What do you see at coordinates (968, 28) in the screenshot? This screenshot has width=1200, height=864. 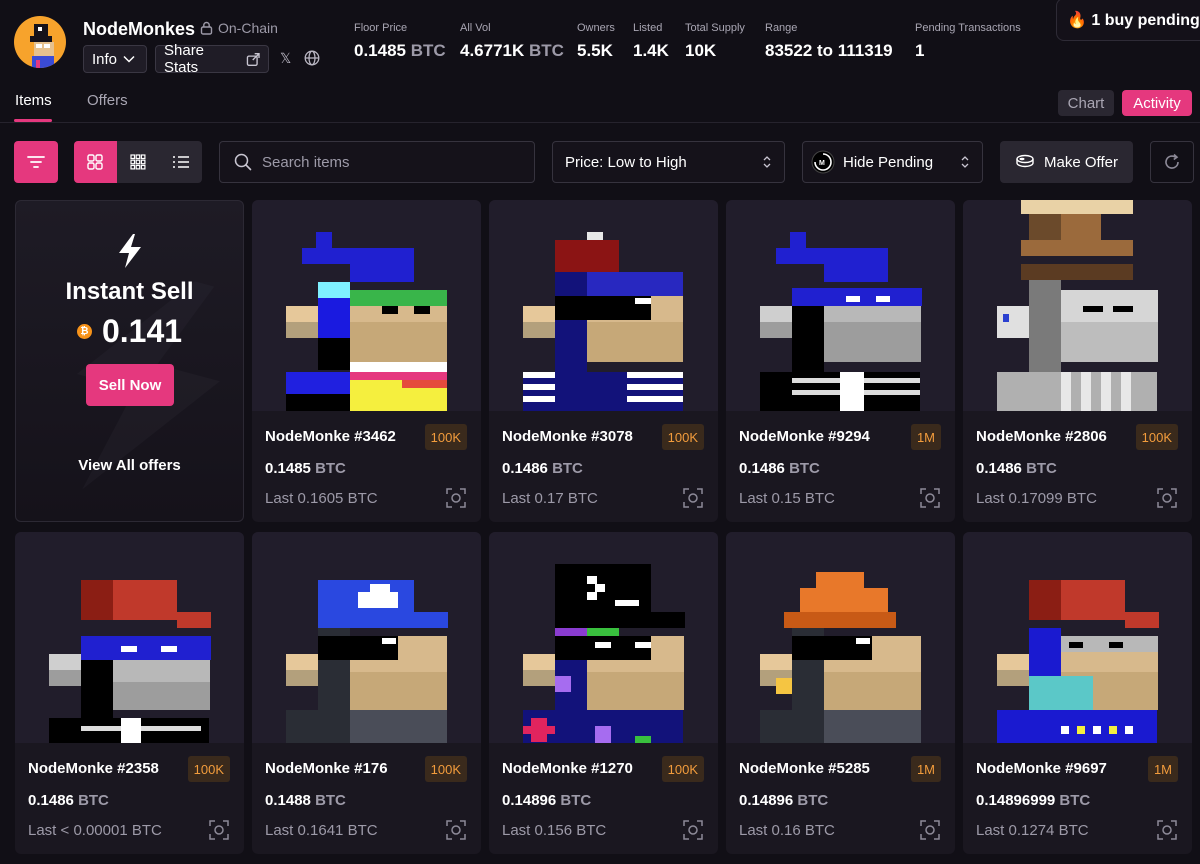 I see `stat-label: Pending Transactions` at bounding box center [968, 28].